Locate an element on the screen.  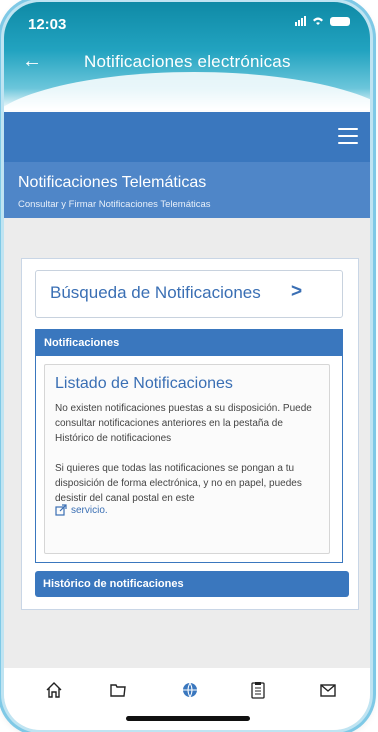
home-indicator is located at coordinates (188, 718).